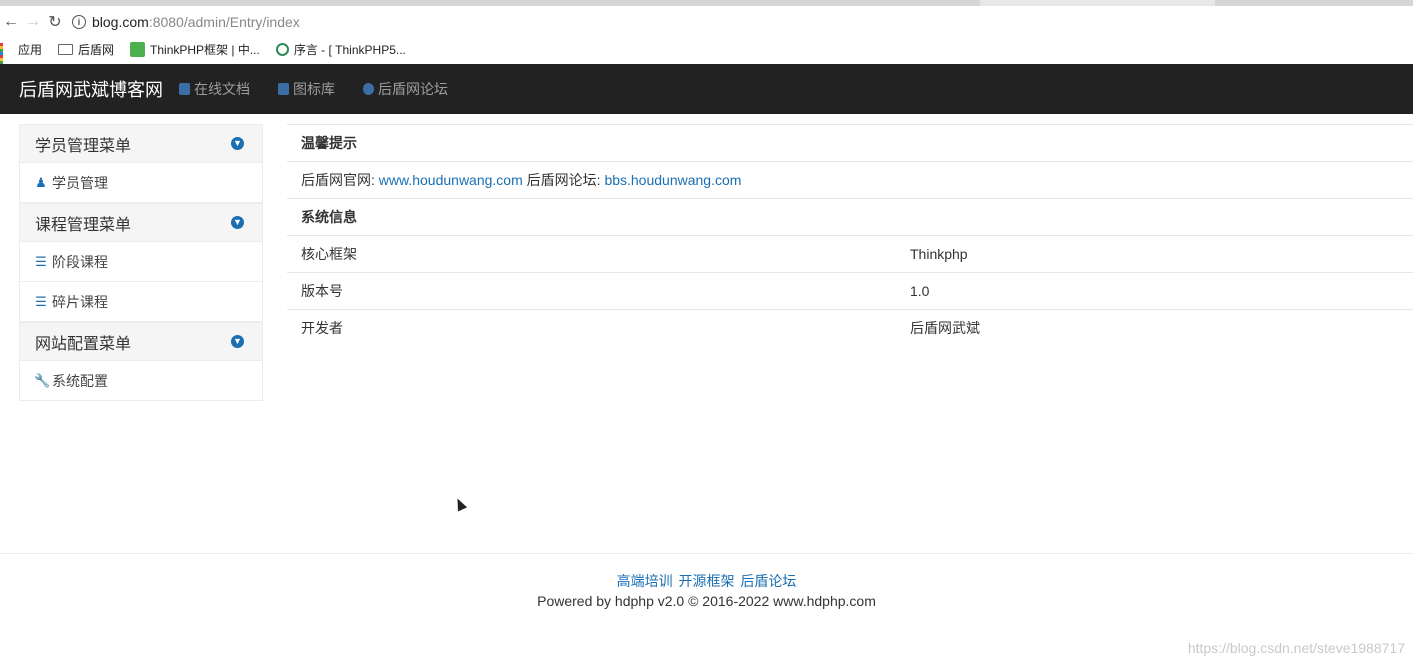 The width and height of the screenshot is (1413, 666). Describe the element at coordinates (850, 290) in the screenshot. I see `table-row: 版本号 1.0` at that location.